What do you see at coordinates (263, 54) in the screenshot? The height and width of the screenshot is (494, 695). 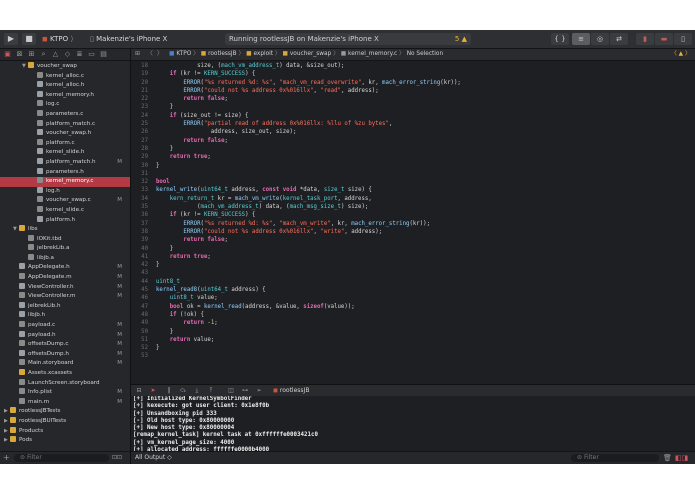 I see `breadcrumb-item: exploit` at bounding box center [263, 54].